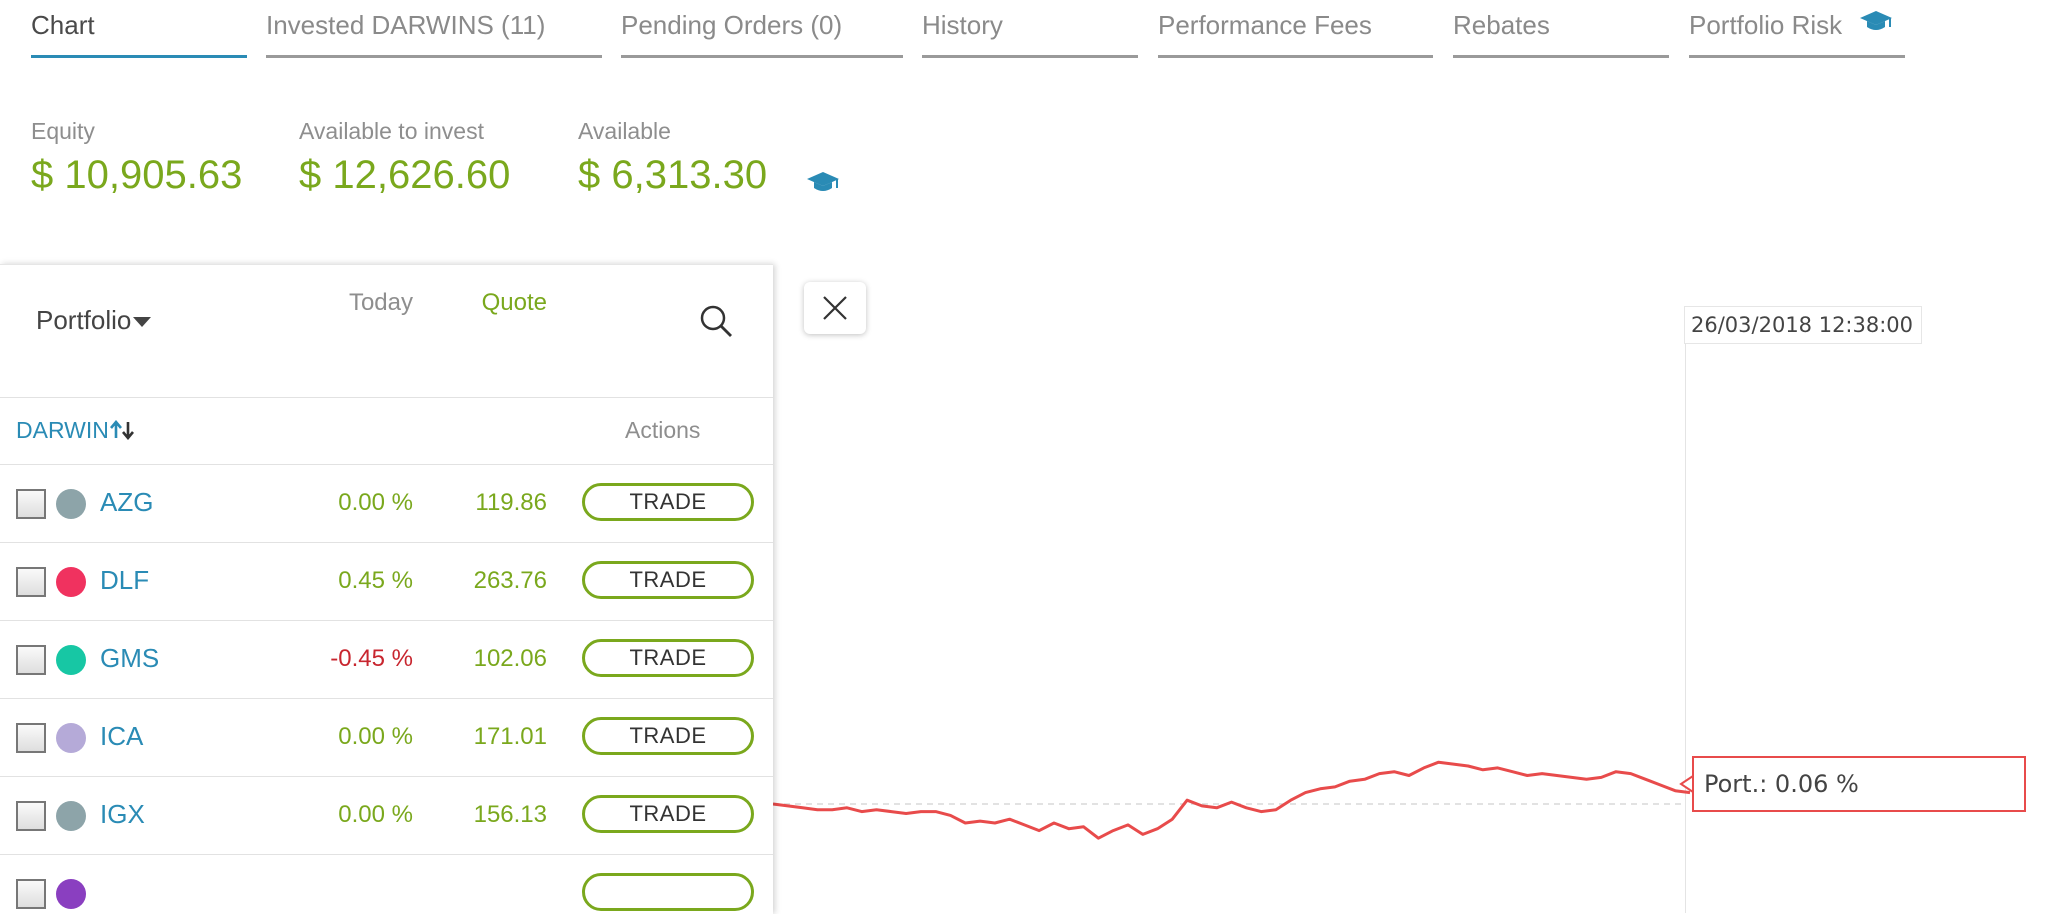 This screenshot has width=2048, height=914. Describe the element at coordinates (663, 430) in the screenshot. I see `column-header-actions: Actions` at that location.